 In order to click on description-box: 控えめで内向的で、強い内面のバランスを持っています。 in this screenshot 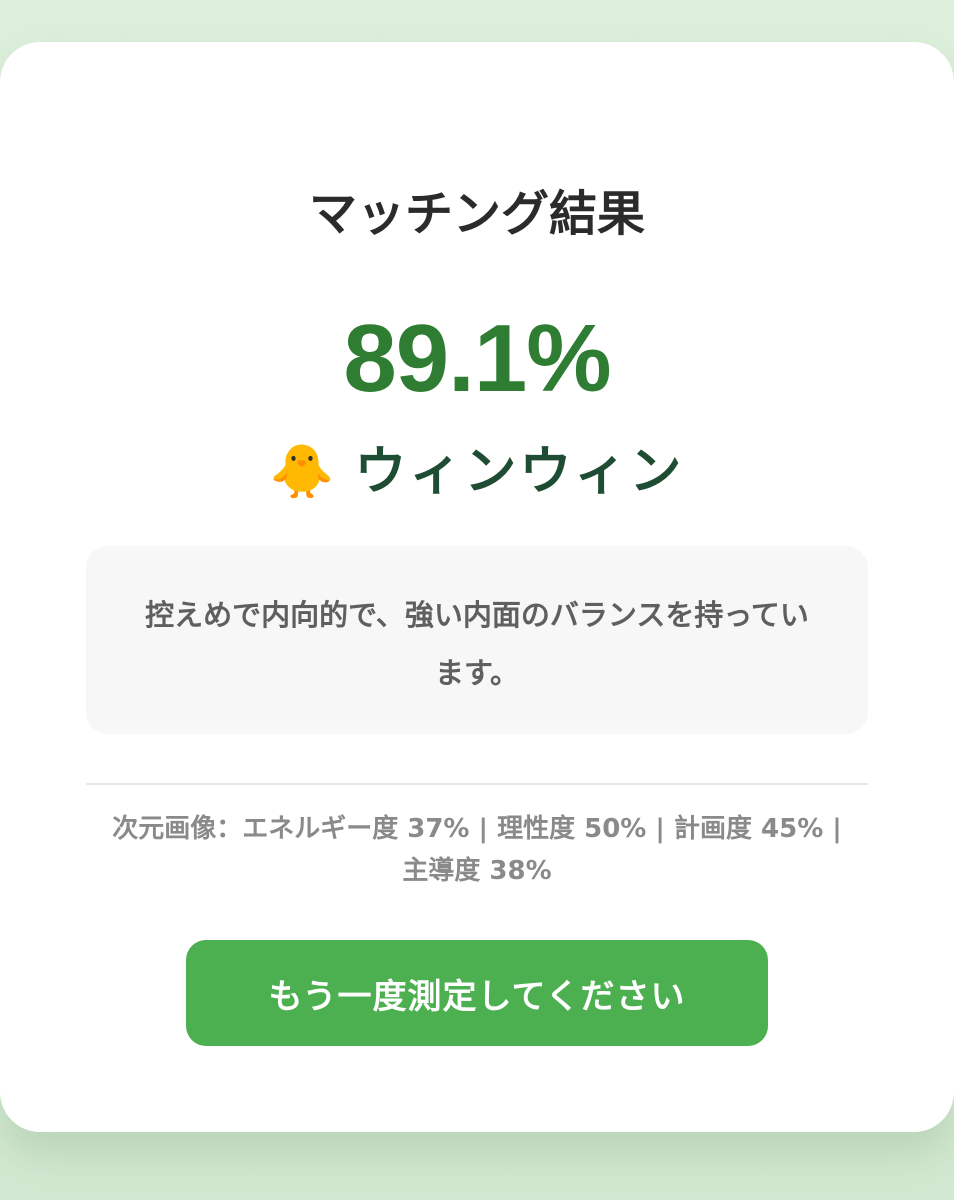, I will do `click(477, 640)`.